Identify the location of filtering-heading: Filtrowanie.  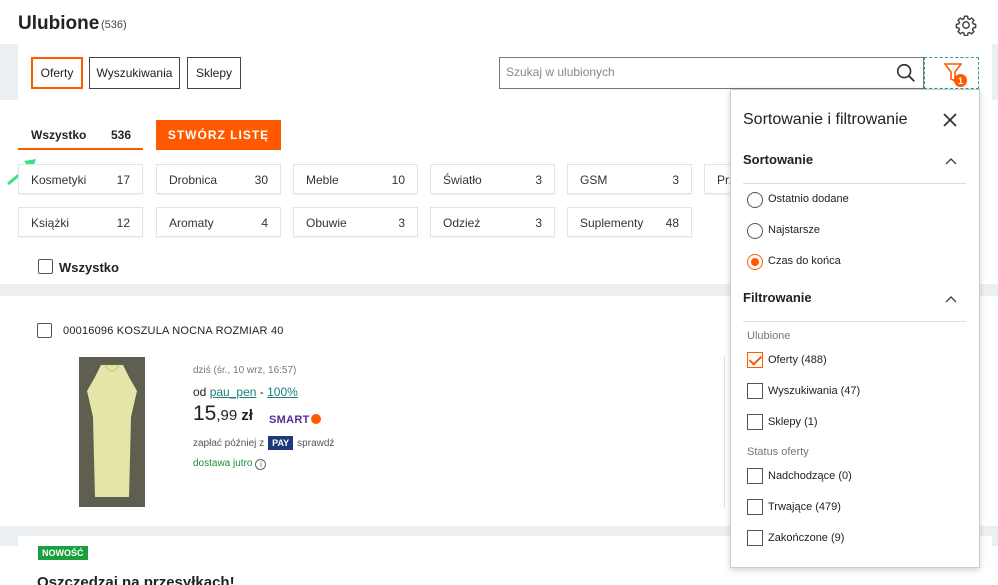
(777, 297).